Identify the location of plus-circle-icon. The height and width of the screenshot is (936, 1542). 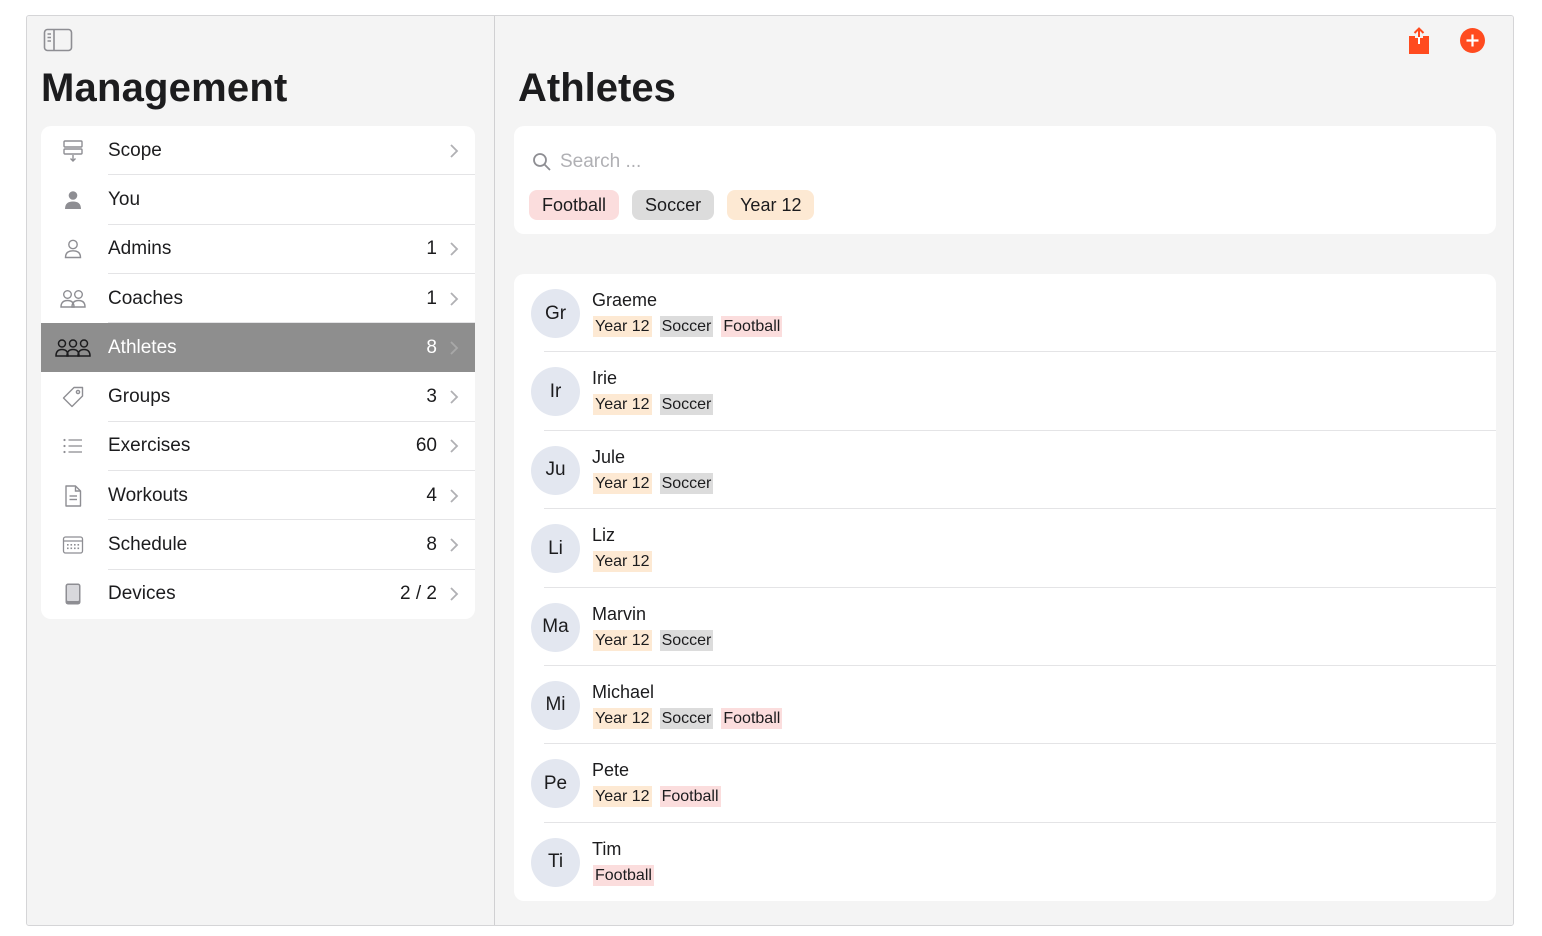
(1472, 40).